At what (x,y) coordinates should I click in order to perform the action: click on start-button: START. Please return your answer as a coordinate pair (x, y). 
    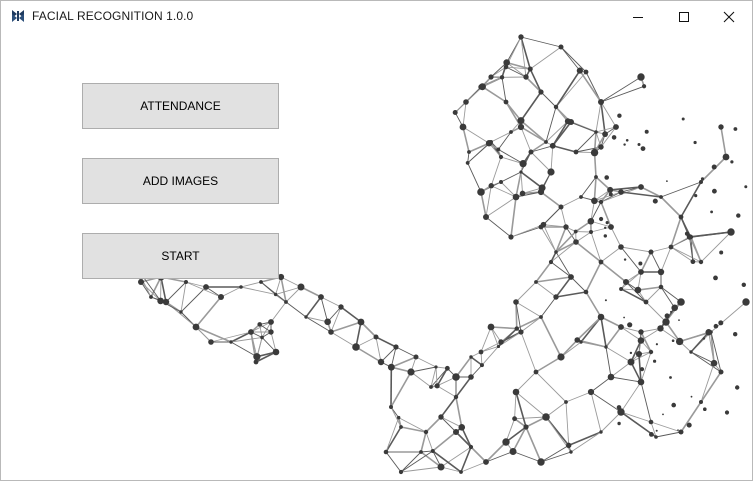
    Looking at the image, I should click on (180, 256).